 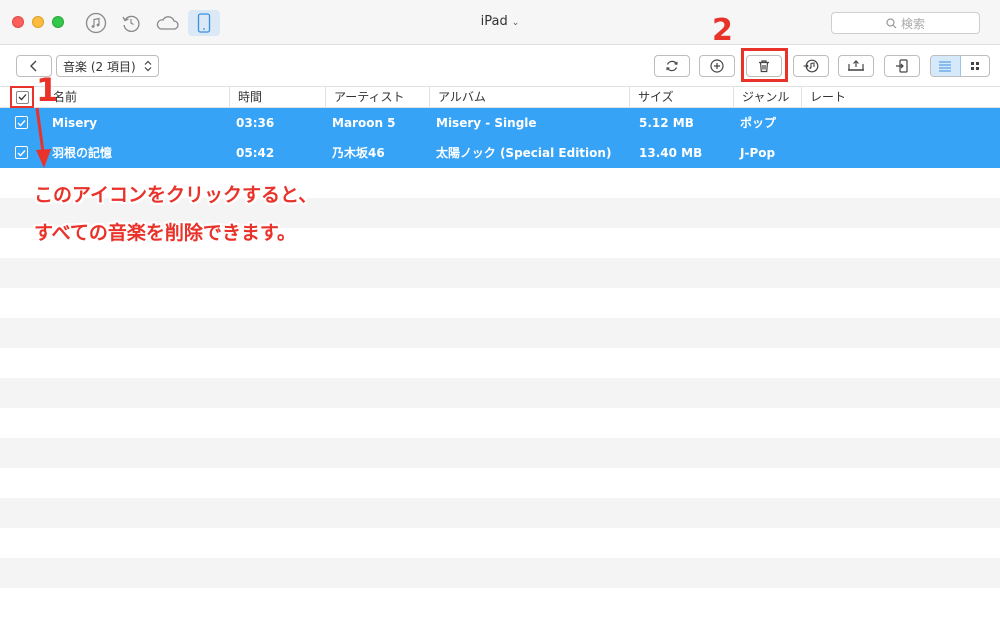 What do you see at coordinates (165, 233) in the screenshot?
I see `annotation-line-2: すべての音楽を削除できます。` at bounding box center [165, 233].